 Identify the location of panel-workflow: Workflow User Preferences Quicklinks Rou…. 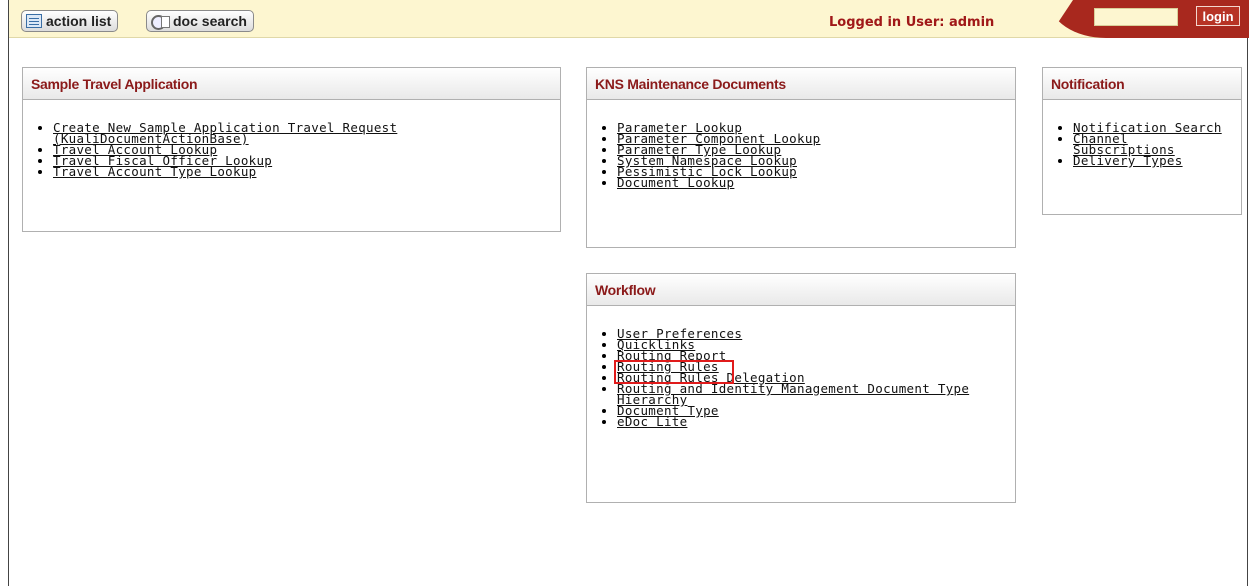
(801, 388).